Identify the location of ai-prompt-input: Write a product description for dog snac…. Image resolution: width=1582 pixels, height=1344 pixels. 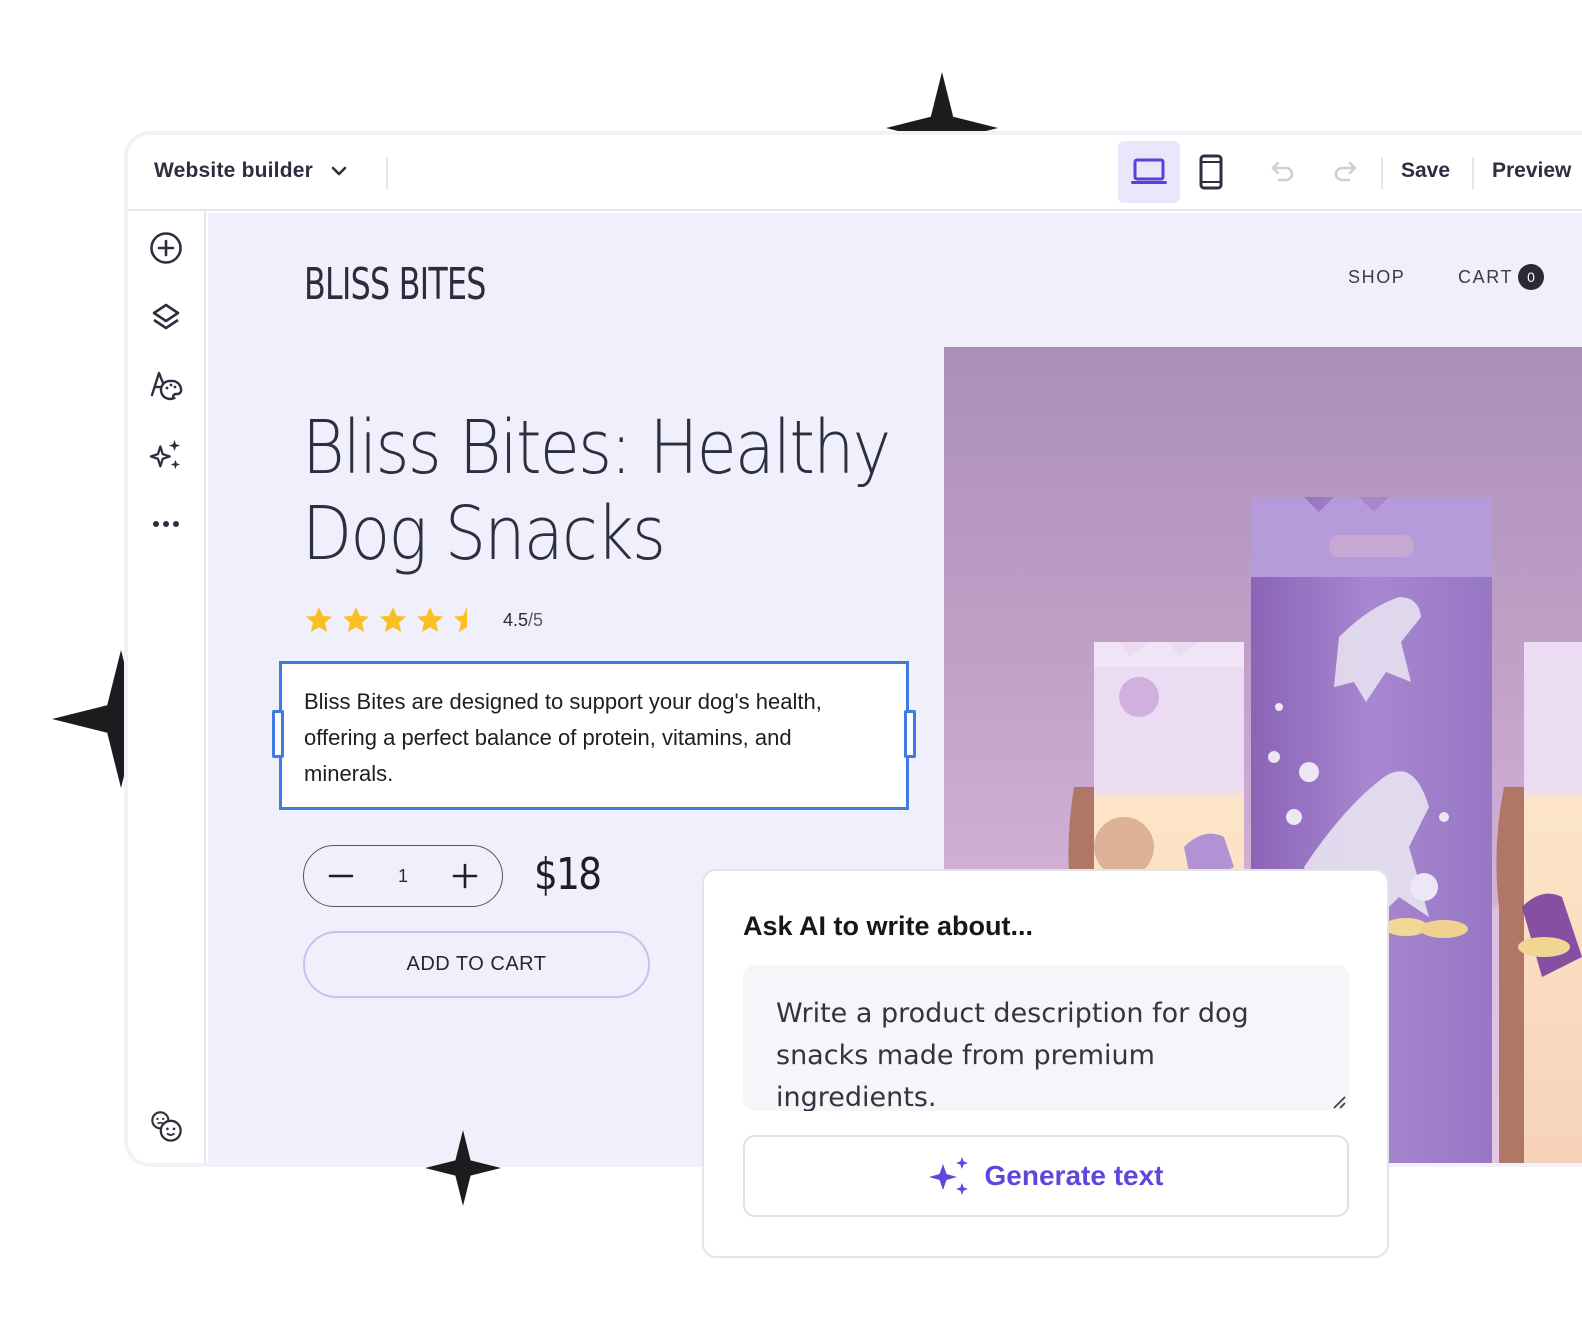
(1046, 1038).